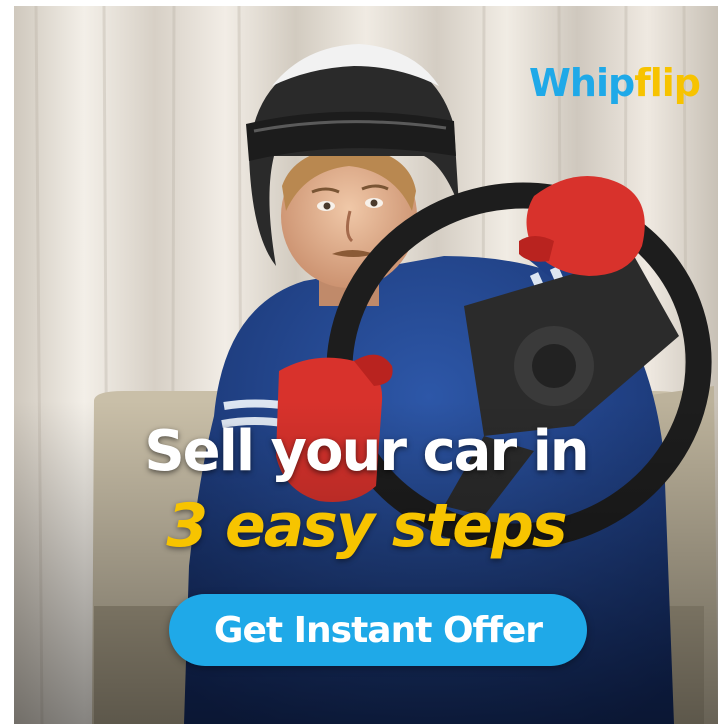 This screenshot has width=722, height=726. Describe the element at coordinates (366, 451) in the screenshot. I see `headline: Sell your car in` at that location.